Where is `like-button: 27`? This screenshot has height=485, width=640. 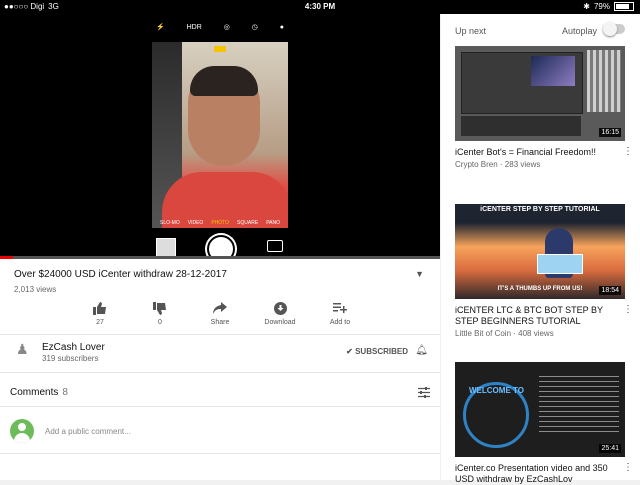 like-button: 27 is located at coordinates (100, 313).